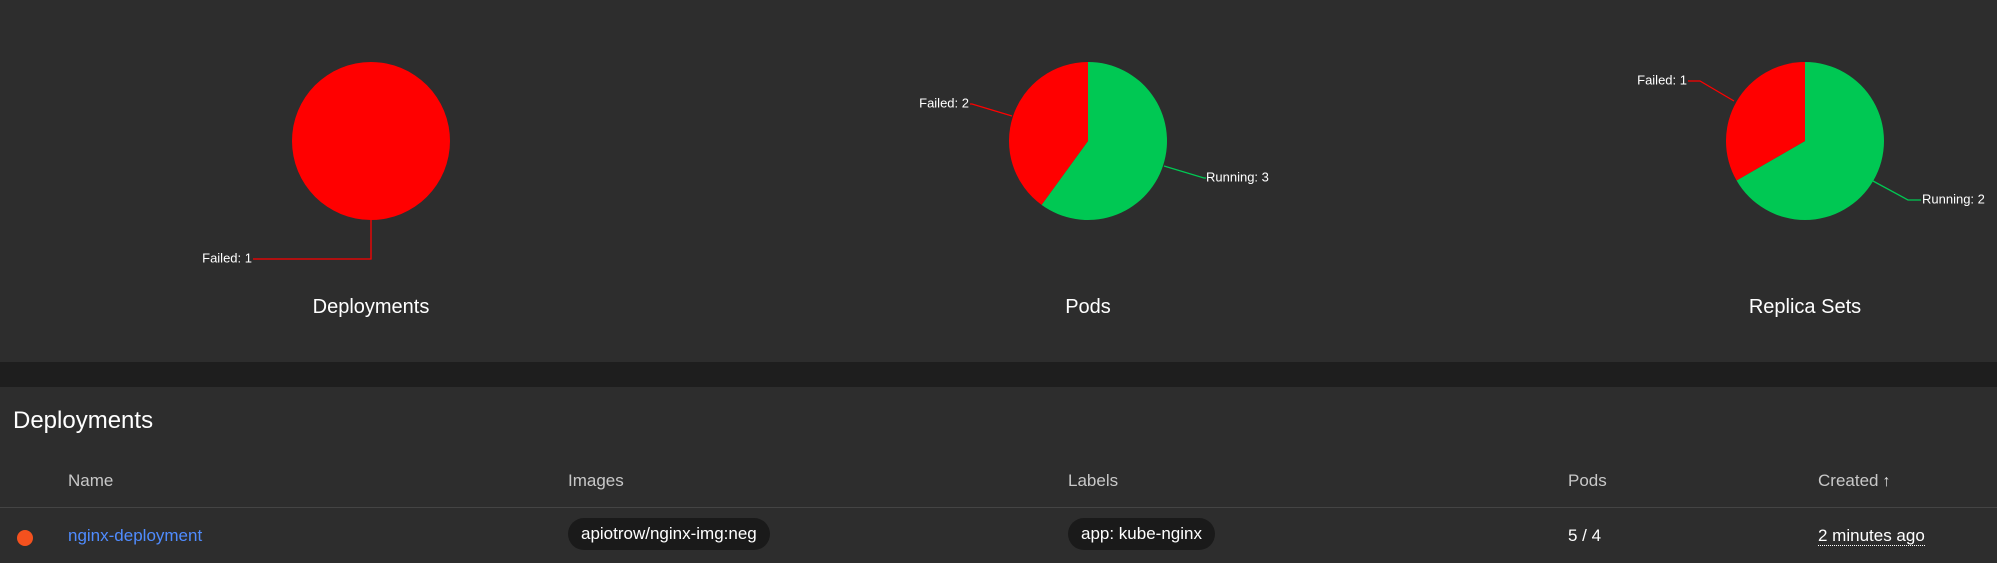 The height and width of the screenshot is (563, 1997). Describe the element at coordinates (25, 538) in the screenshot. I see `status-error-icon` at that location.